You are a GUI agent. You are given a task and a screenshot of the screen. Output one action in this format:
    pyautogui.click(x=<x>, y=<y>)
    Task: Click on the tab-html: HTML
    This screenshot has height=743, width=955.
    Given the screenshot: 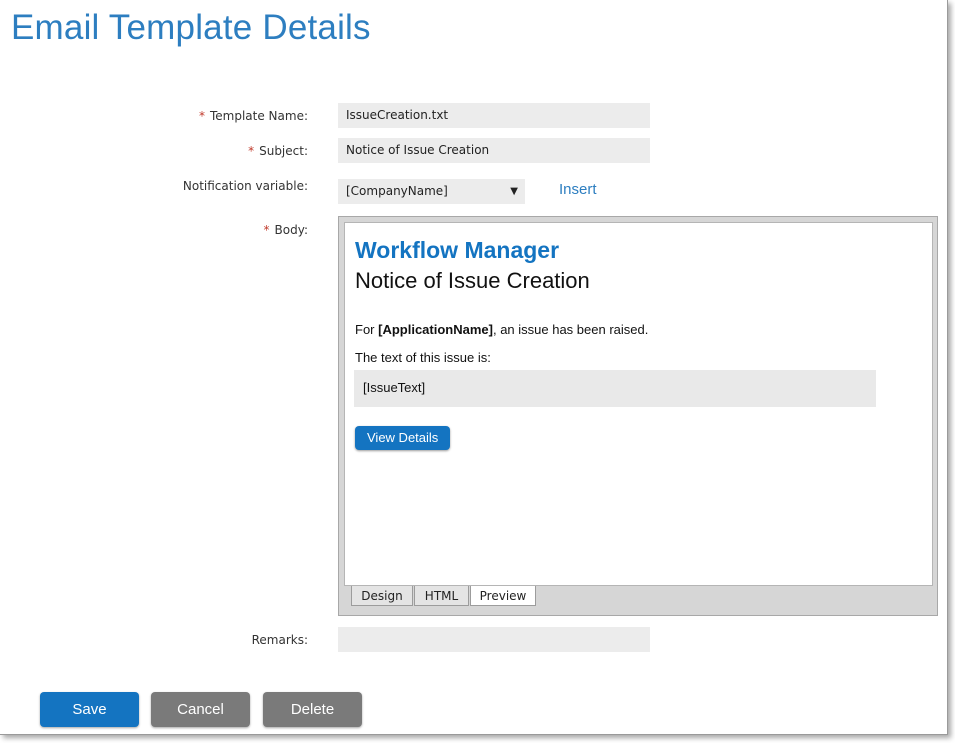 What is the action you would take?
    pyautogui.click(x=441, y=596)
    